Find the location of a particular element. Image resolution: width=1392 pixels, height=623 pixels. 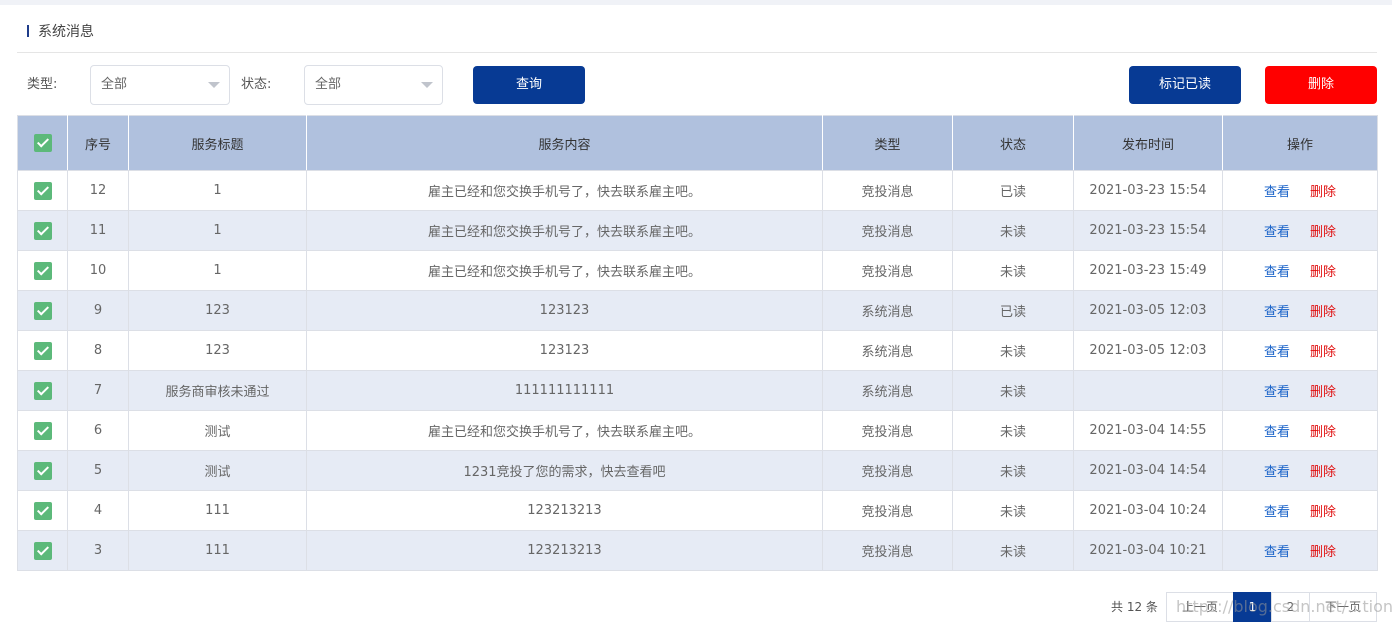

row-content: 1231竞投了您的需求，快去查看吧 is located at coordinates (564, 470).